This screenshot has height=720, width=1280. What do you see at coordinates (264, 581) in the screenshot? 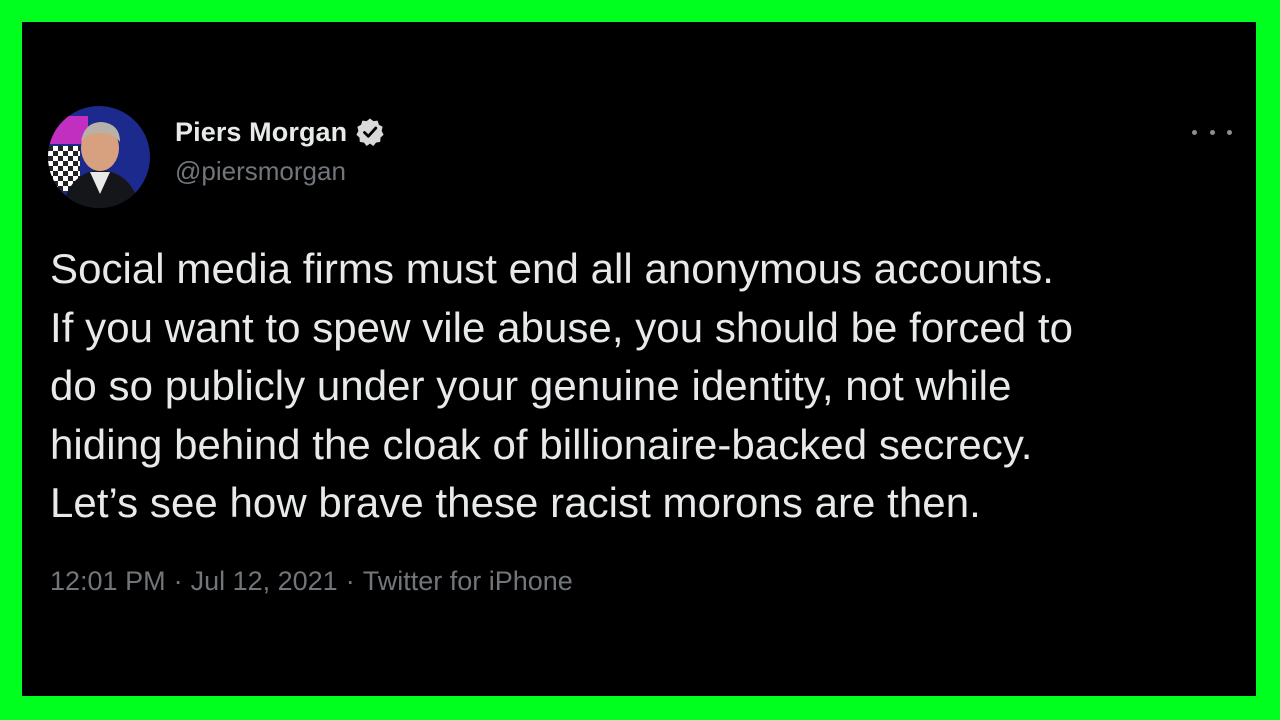
I see `tweet-date: Jul 12, 2021` at bounding box center [264, 581].